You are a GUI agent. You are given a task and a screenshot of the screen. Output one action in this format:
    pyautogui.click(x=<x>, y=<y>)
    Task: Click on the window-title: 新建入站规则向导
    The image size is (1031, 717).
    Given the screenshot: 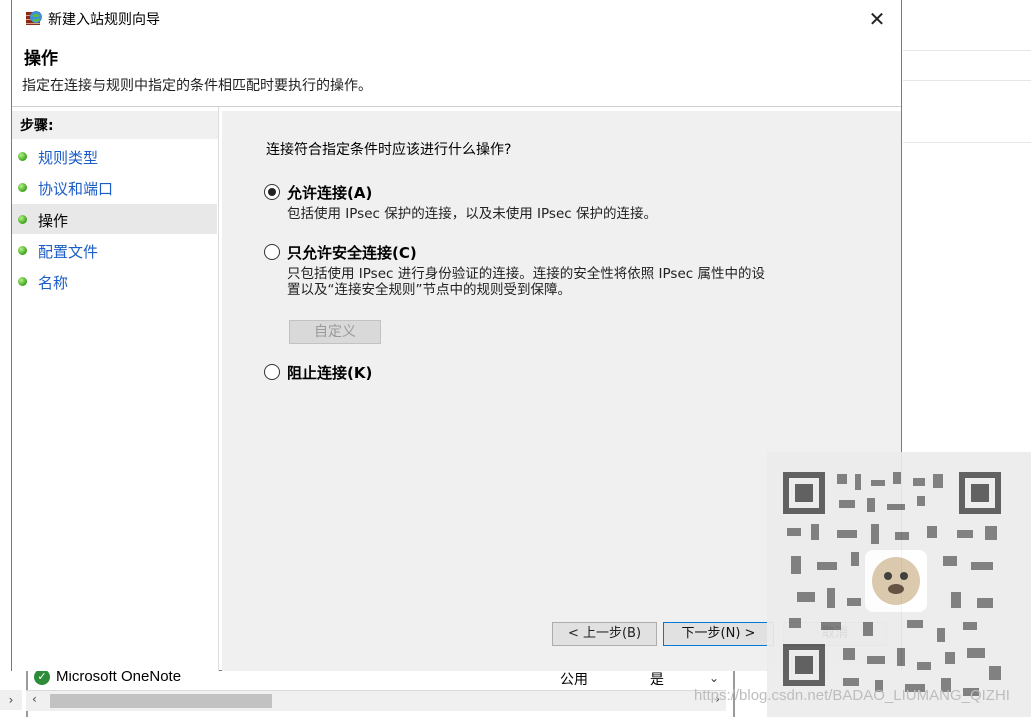 What is the action you would take?
    pyautogui.click(x=104, y=20)
    